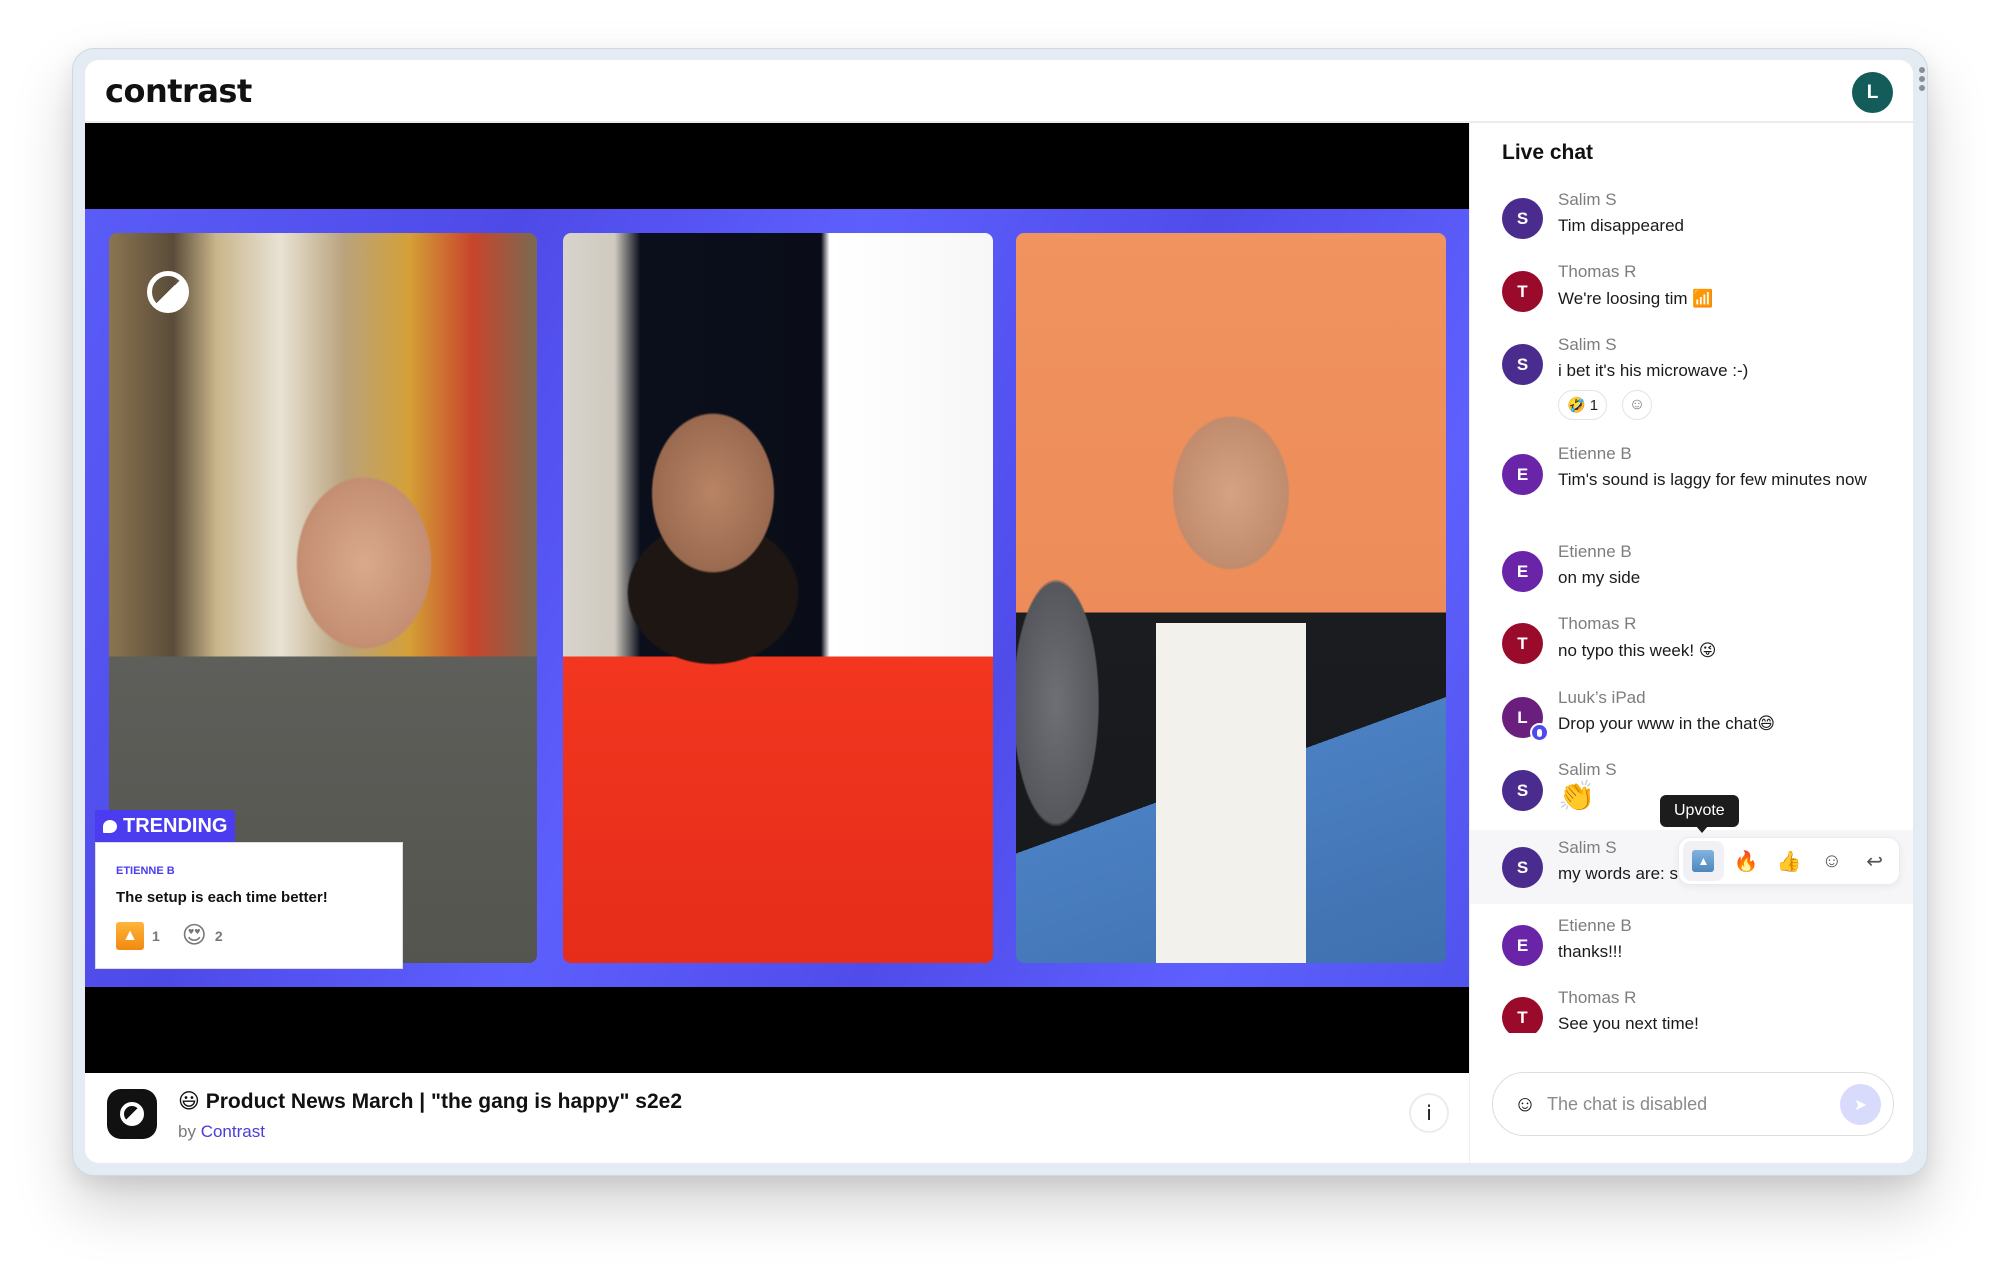 This screenshot has height=1272, width=2000. Describe the element at coordinates (1590, 951) in the screenshot. I see `message-text: thanks!!!` at that location.